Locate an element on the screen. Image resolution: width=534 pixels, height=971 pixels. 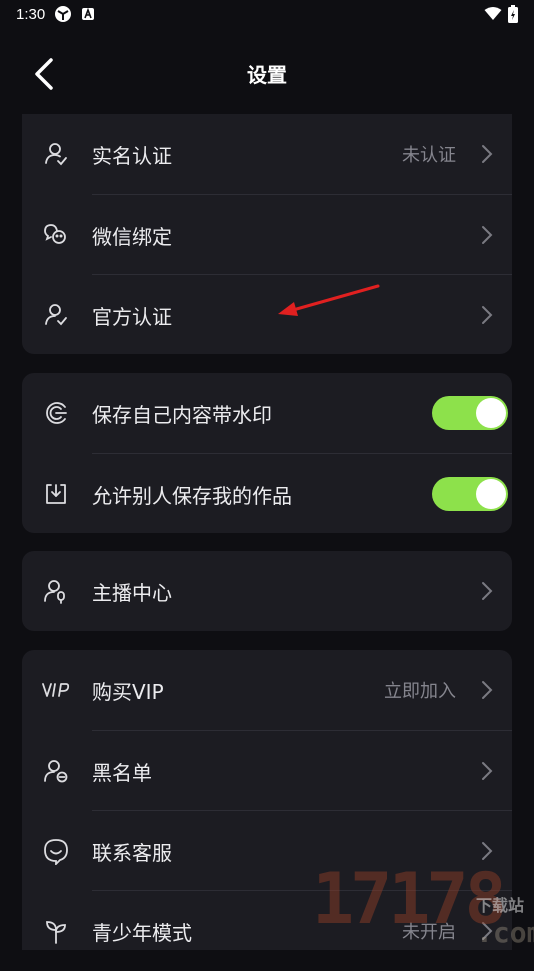
streamer-icon is located at coordinates (56, 591).